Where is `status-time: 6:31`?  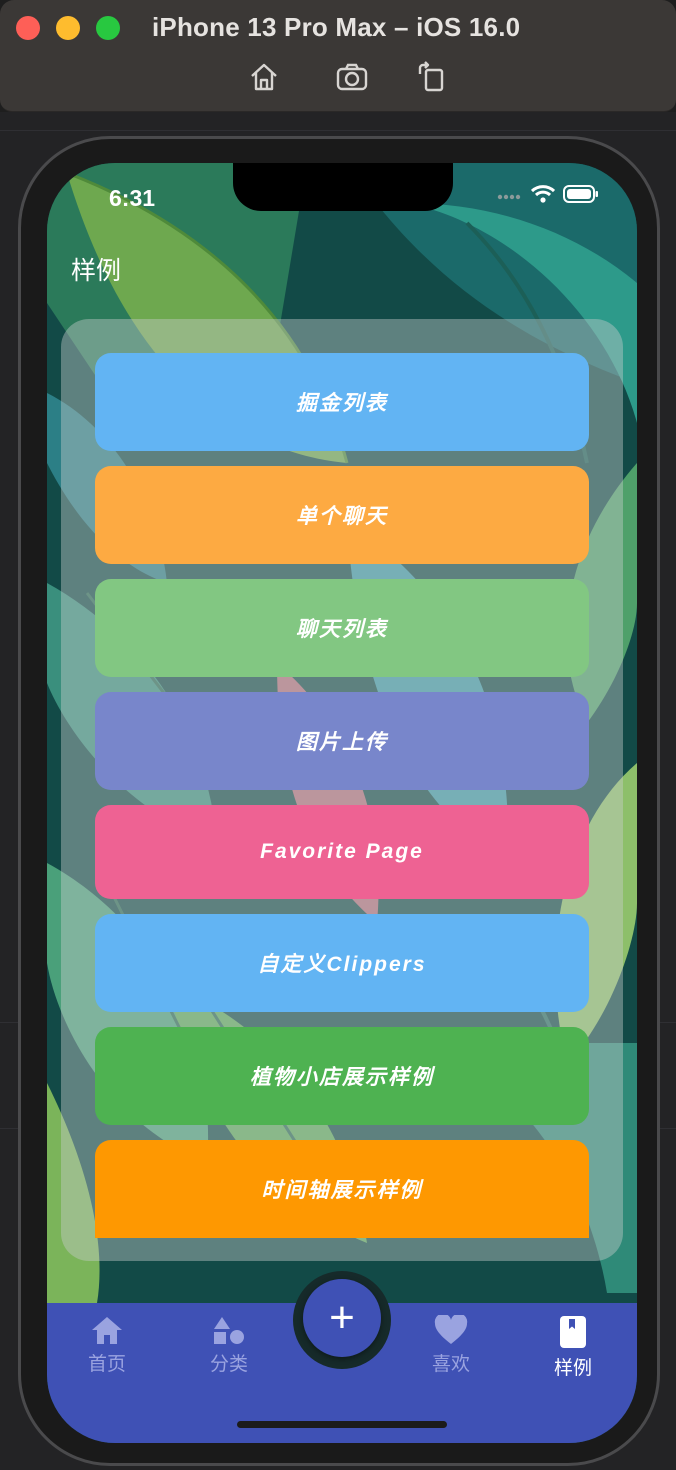 status-time: 6:31 is located at coordinates (132, 198).